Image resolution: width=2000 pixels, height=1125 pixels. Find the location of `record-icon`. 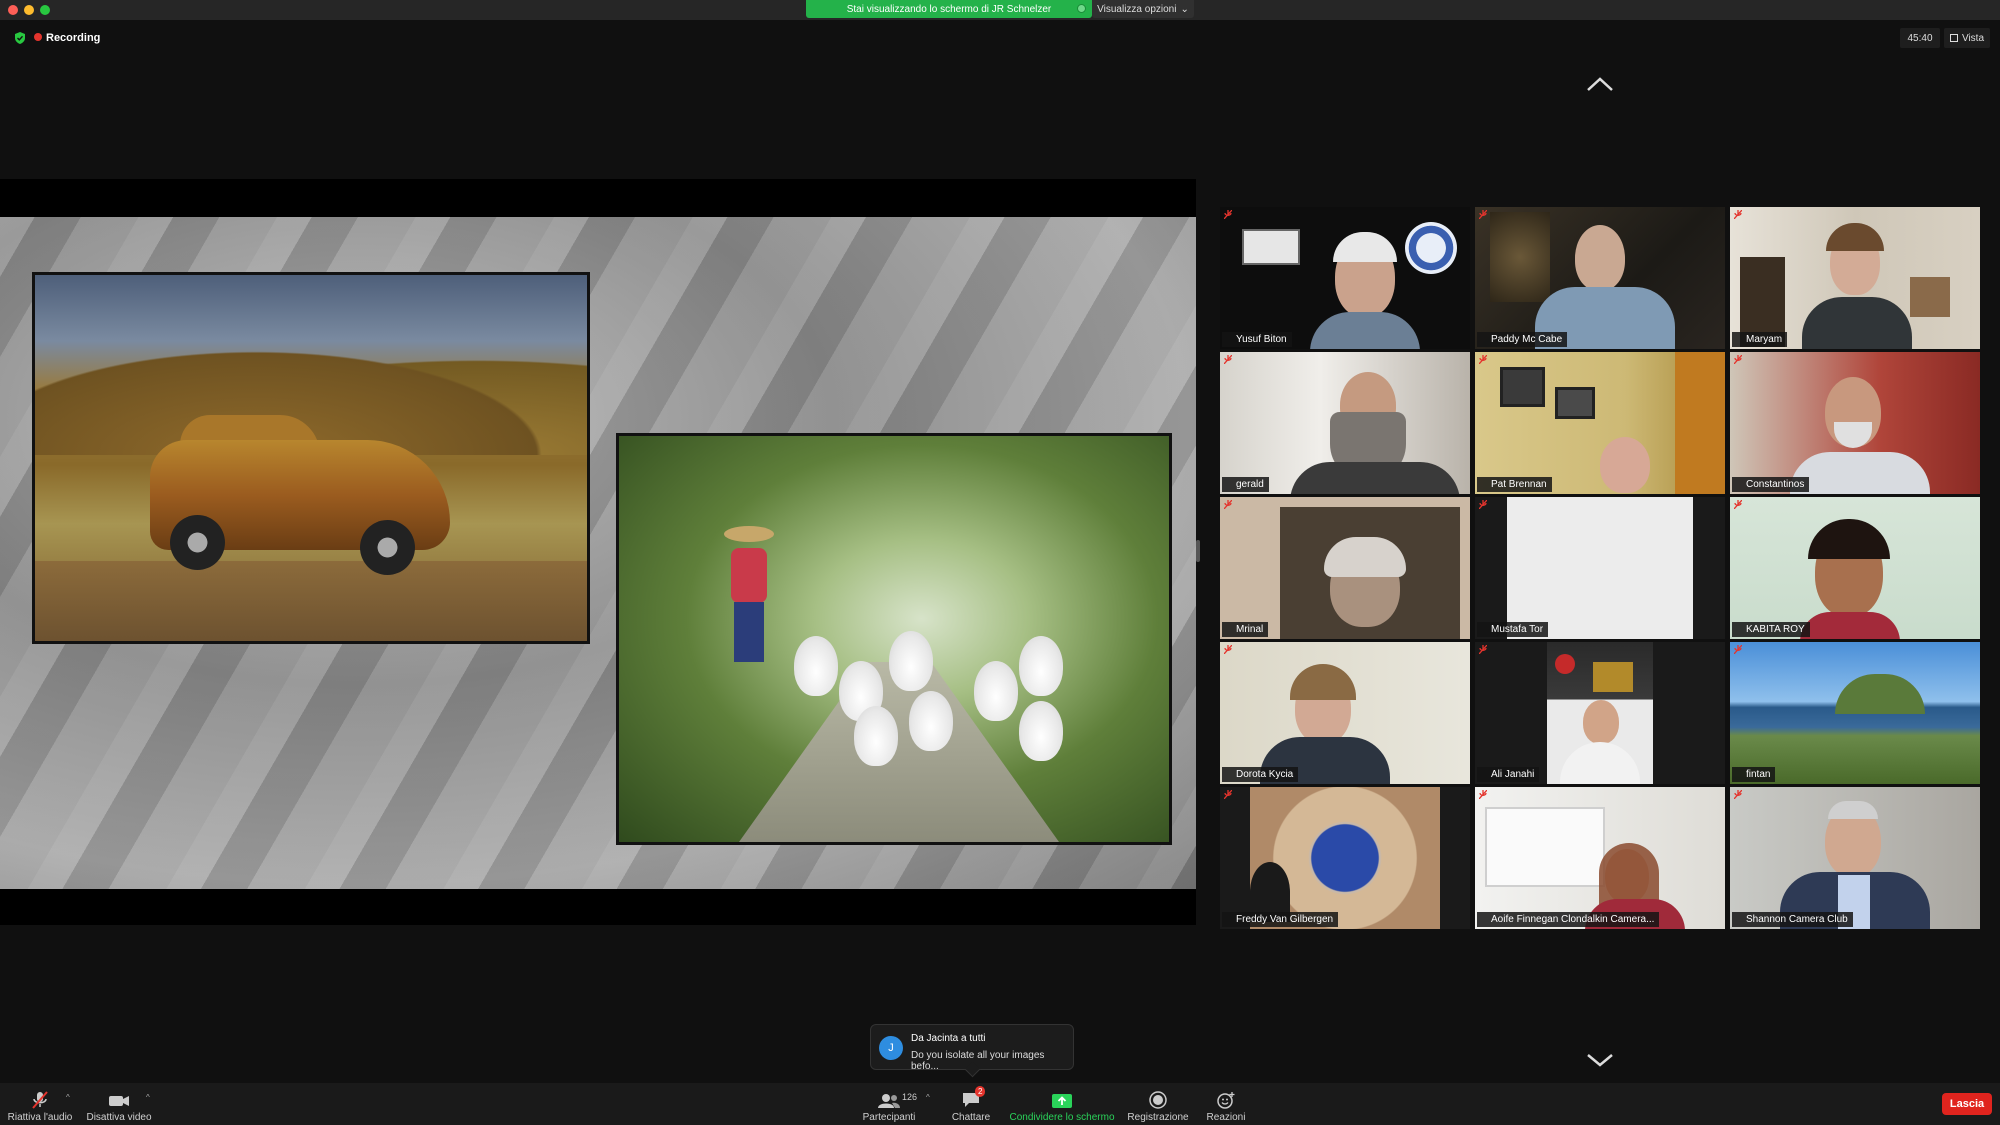

record-icon is located at coordinates (1158, 1100).